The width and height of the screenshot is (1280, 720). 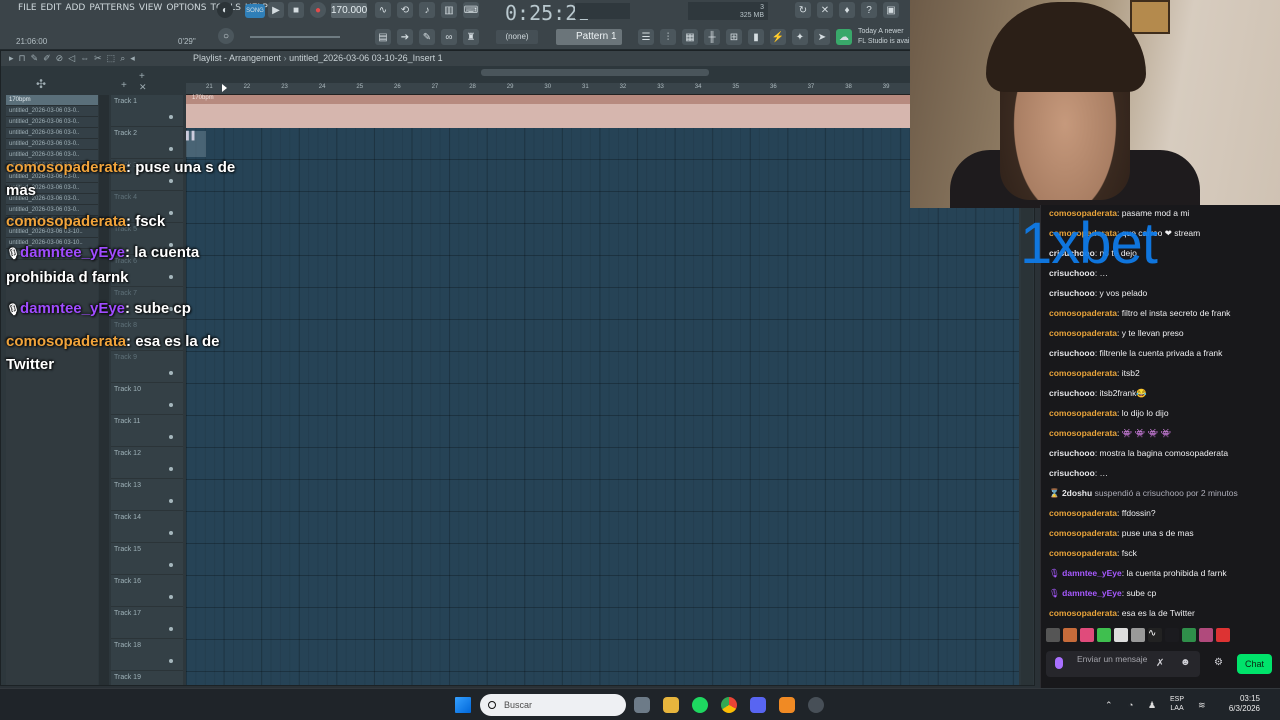 I want to click on zoom-add-icon: +, so click(x=142, y=76).